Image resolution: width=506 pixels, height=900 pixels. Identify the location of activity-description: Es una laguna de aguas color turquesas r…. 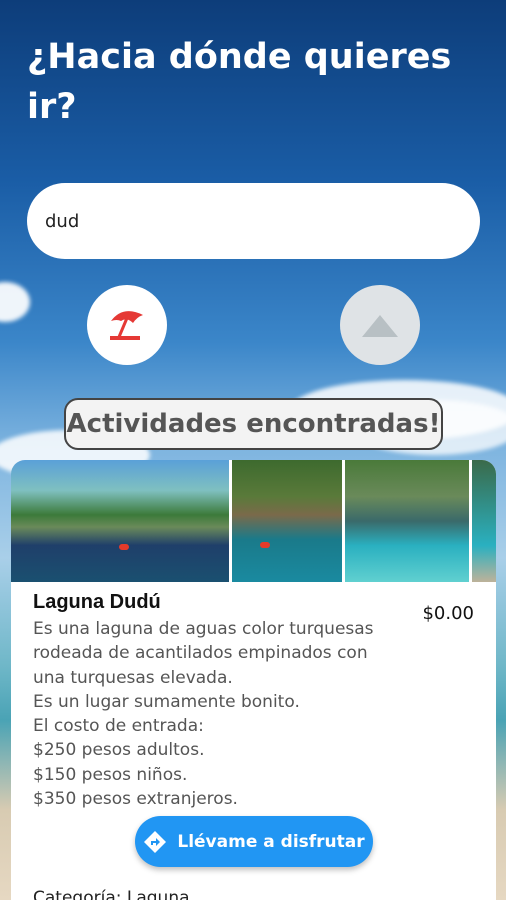
(203, 714).